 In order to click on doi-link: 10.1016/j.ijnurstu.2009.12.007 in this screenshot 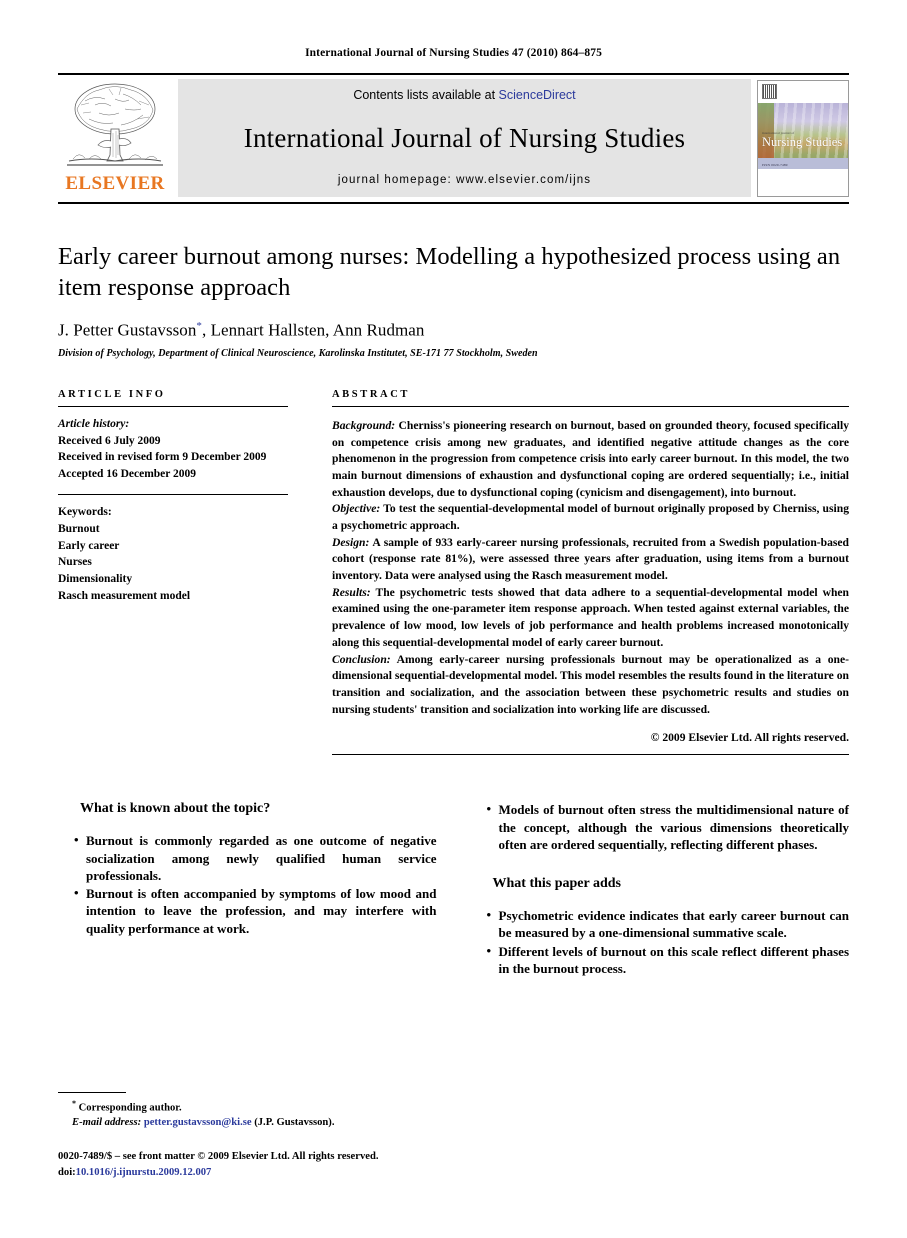, I will do `click(144, 1172)`.